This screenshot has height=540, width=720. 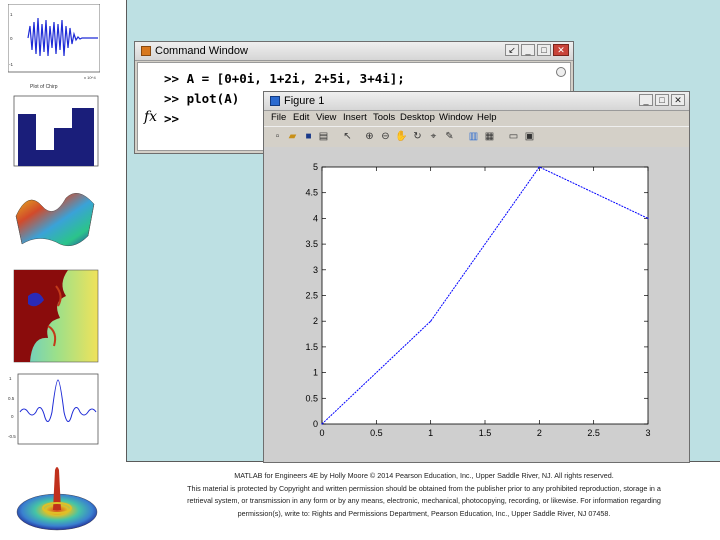 I want to click on x-tick-label: 0, so click(x=321, y=433).